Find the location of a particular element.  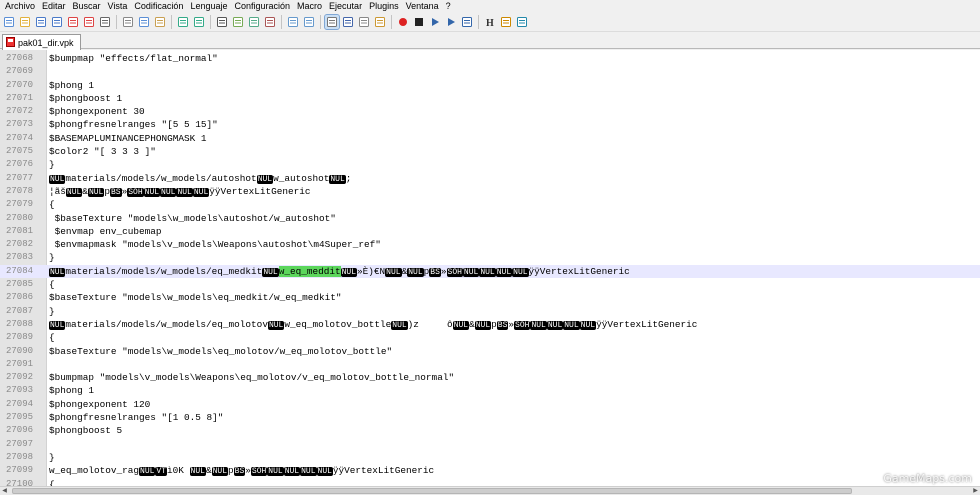

editor-line: 27091 is located at coordinates (490, 364).